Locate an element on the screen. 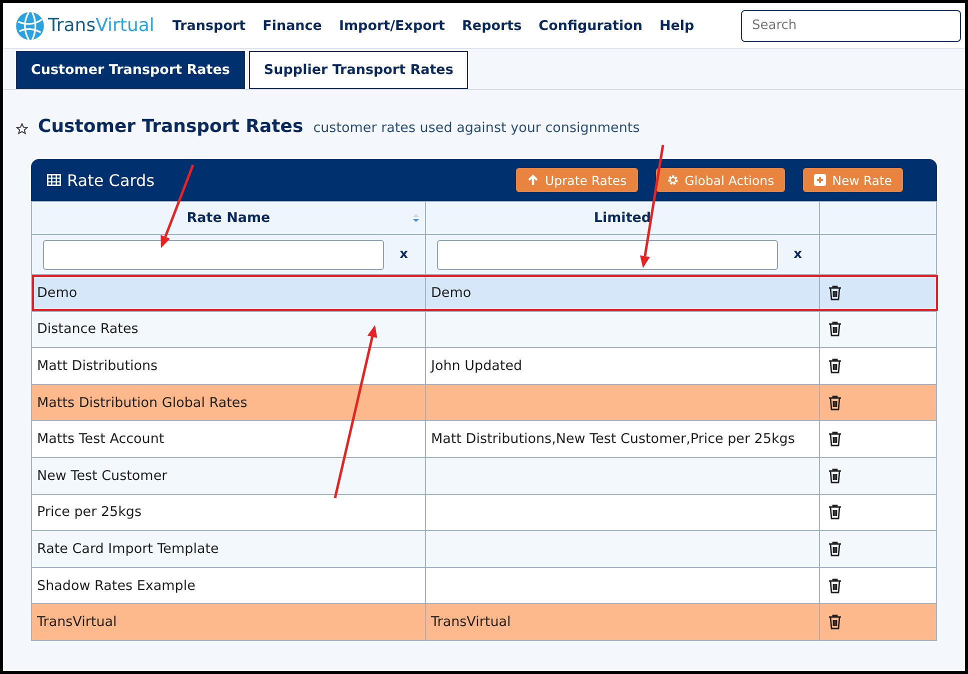 The width and height of the screenshot is (968, 674). nav-menu-item: Import/Export is located at coordinates (392, 26).